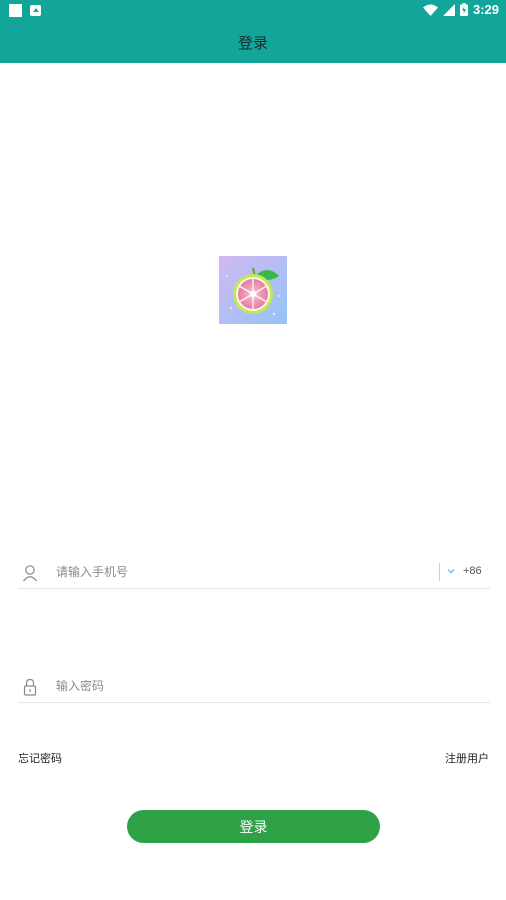  Describe the element at coordinates (451, 571) in the screenshot. I see `chevron-down-icon` at that location.